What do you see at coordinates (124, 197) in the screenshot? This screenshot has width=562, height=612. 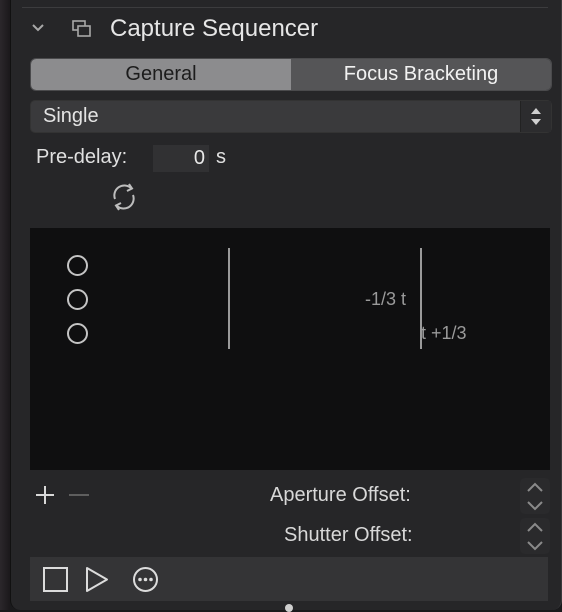 I see `refresh-icon` at bounding box center [124, 197].